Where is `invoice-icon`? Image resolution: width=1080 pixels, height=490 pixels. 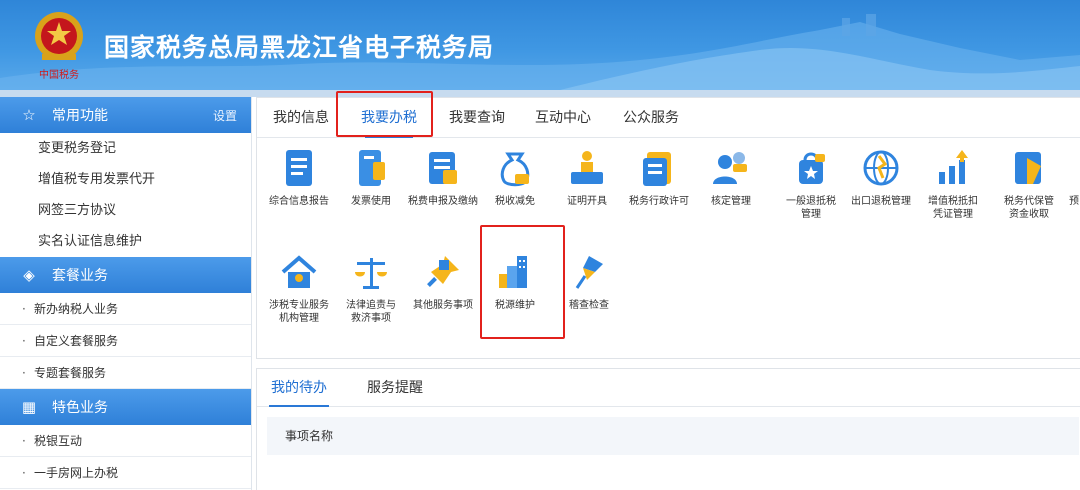
invoice-icon is located at coordinates (372, 168).